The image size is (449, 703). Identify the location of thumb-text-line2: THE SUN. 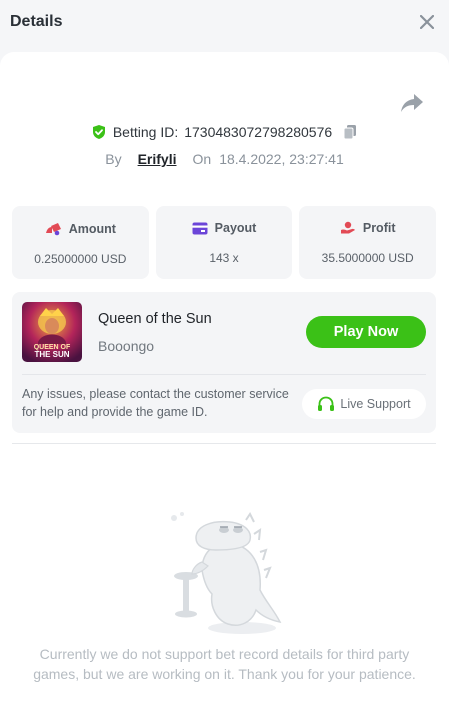
(51, 354).